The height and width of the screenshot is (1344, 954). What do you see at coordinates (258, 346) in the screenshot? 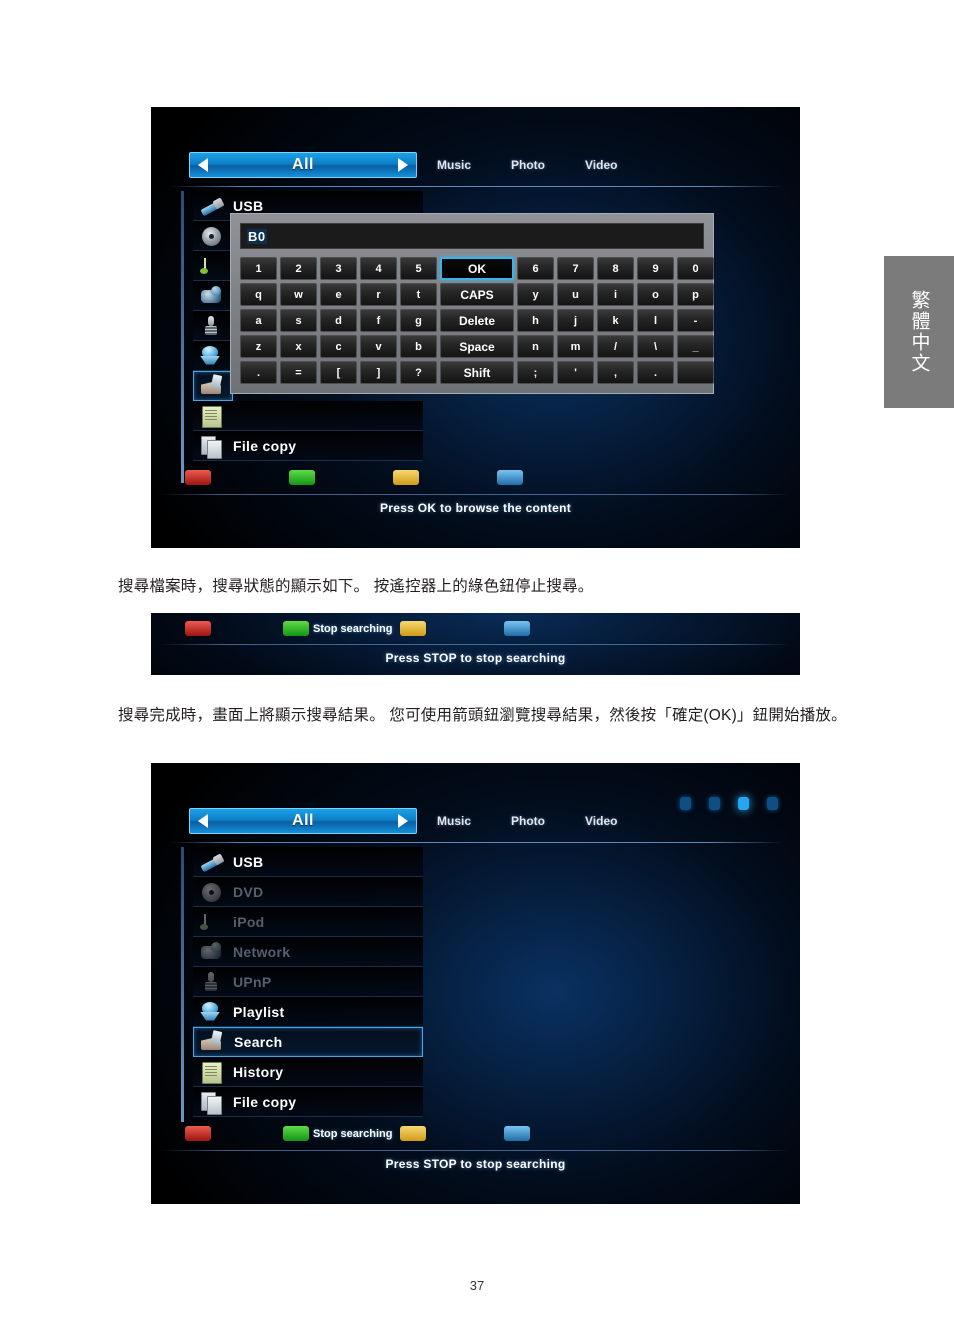
I see `key-z: z` at bounding box center [258, 346].